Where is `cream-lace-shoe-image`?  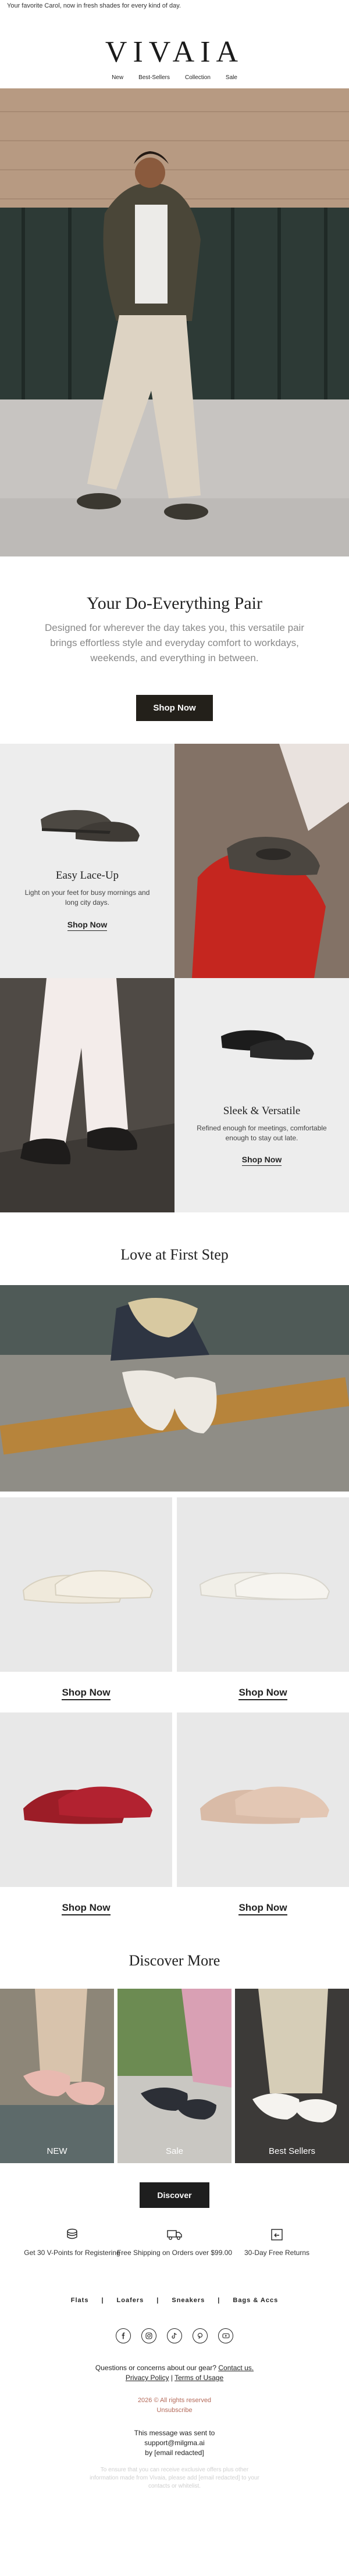 cream-lace-shoe-image is located at coordinates (88, 1587).